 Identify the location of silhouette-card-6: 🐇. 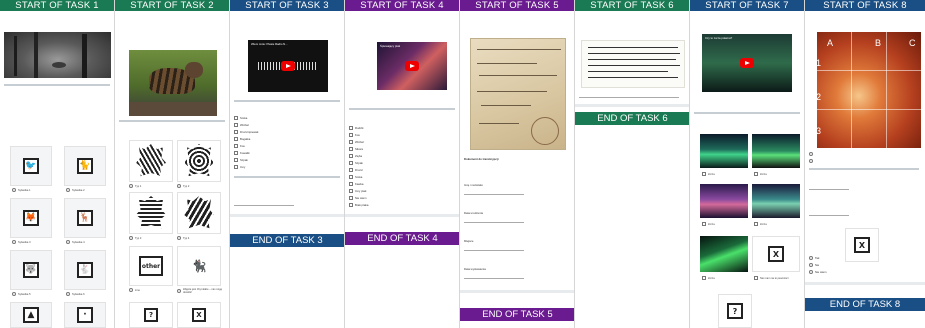
(85, 270).